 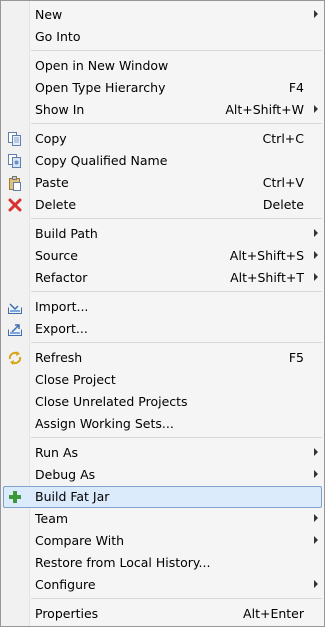 I want to click on menu-item-show-in: Show In Alt+Shift+W, so click(x=162, y=110).